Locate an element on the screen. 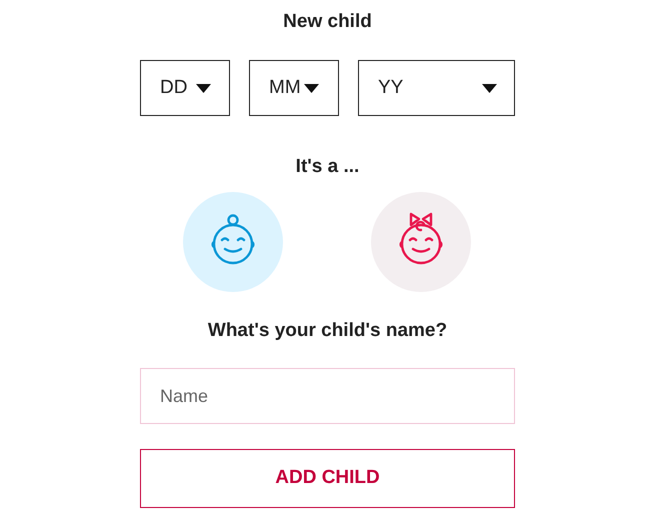 The height and width of the screenshot is (532, 660). date-select: DD is located at coordinates (185, 88).